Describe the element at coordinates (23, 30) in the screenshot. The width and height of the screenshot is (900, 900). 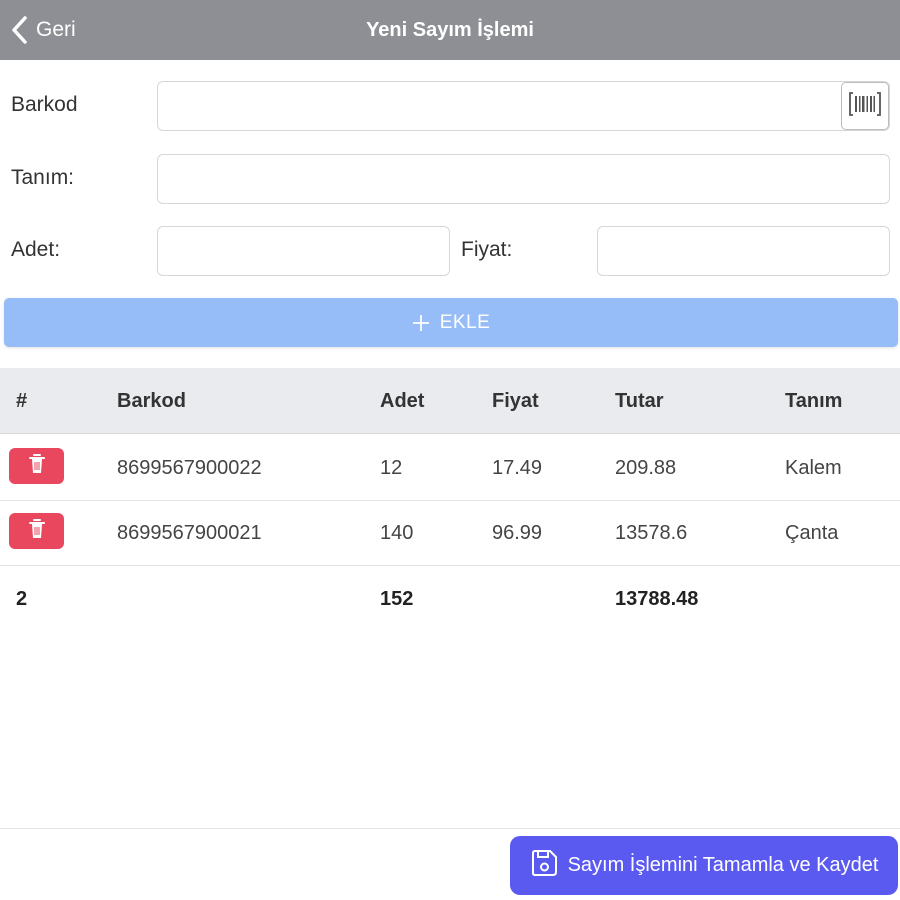
I see `chevron-left-icon` at that location.